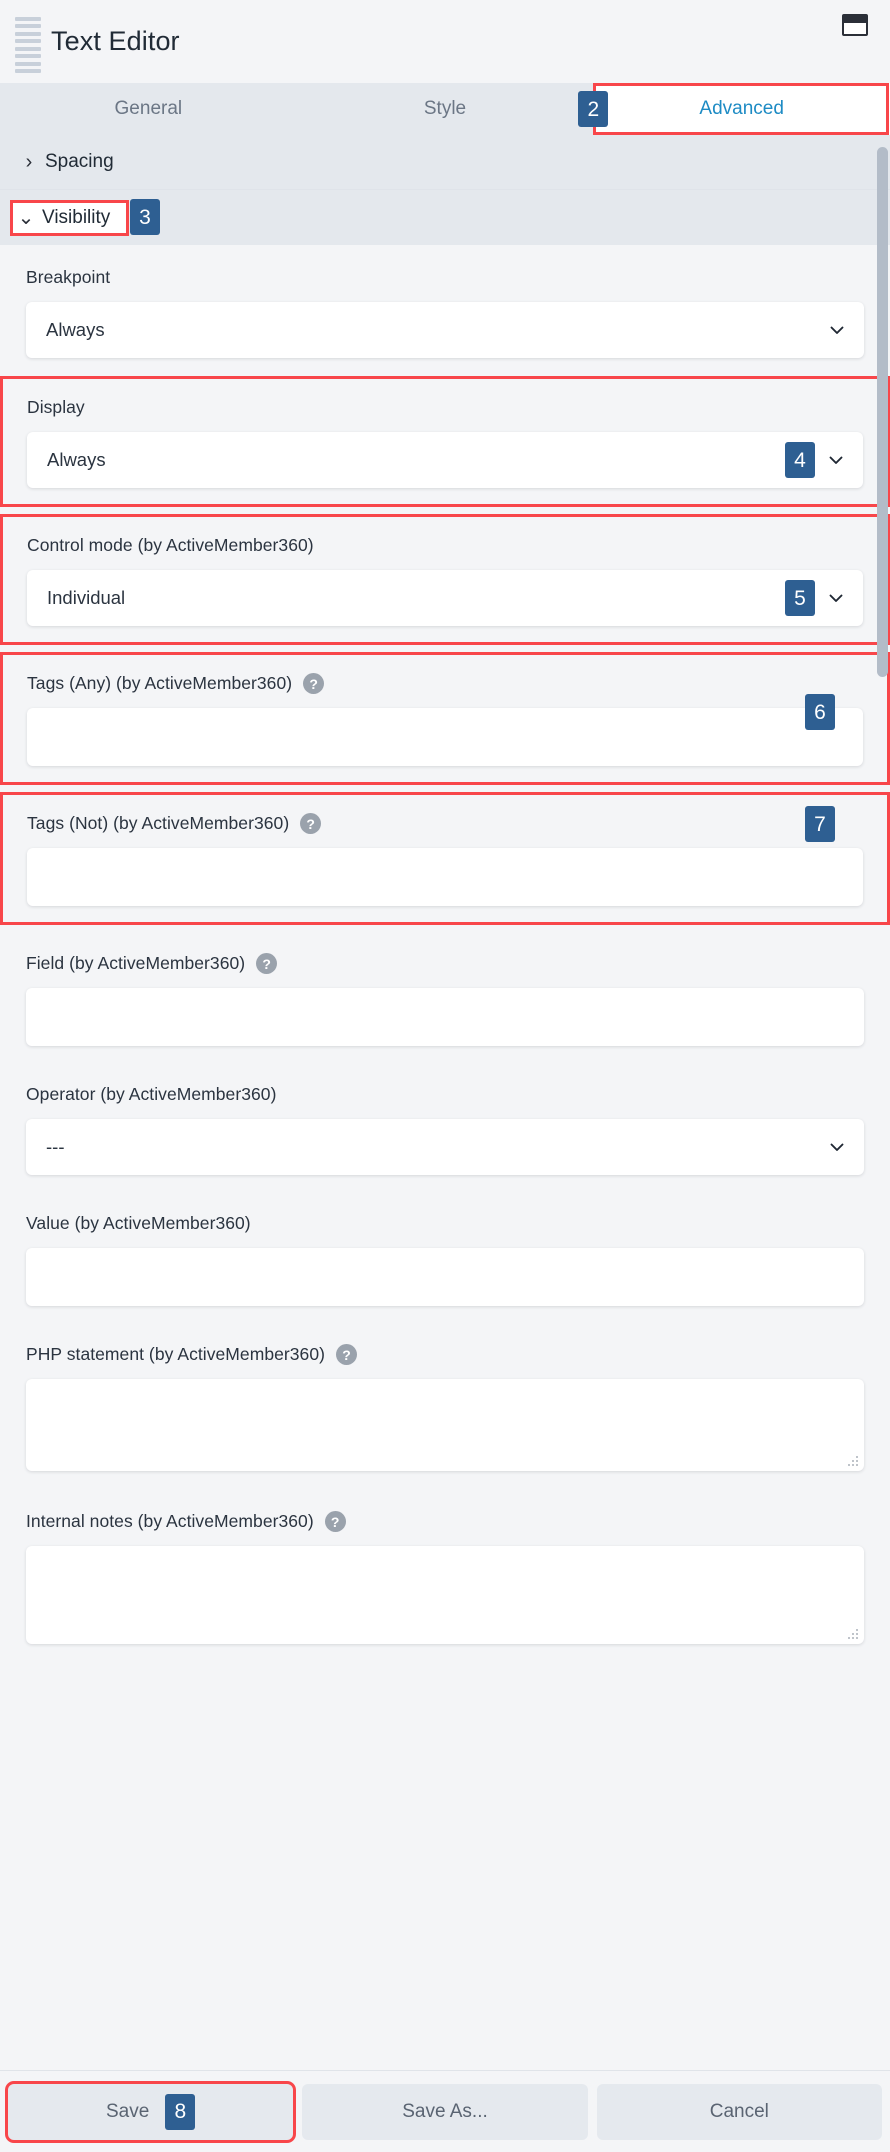 The width and height of the screenshot is (890, 2152). I want to click on field-tags-any: Tags (Any) (by ActiveMember360) ? 6, so click(445, 718).